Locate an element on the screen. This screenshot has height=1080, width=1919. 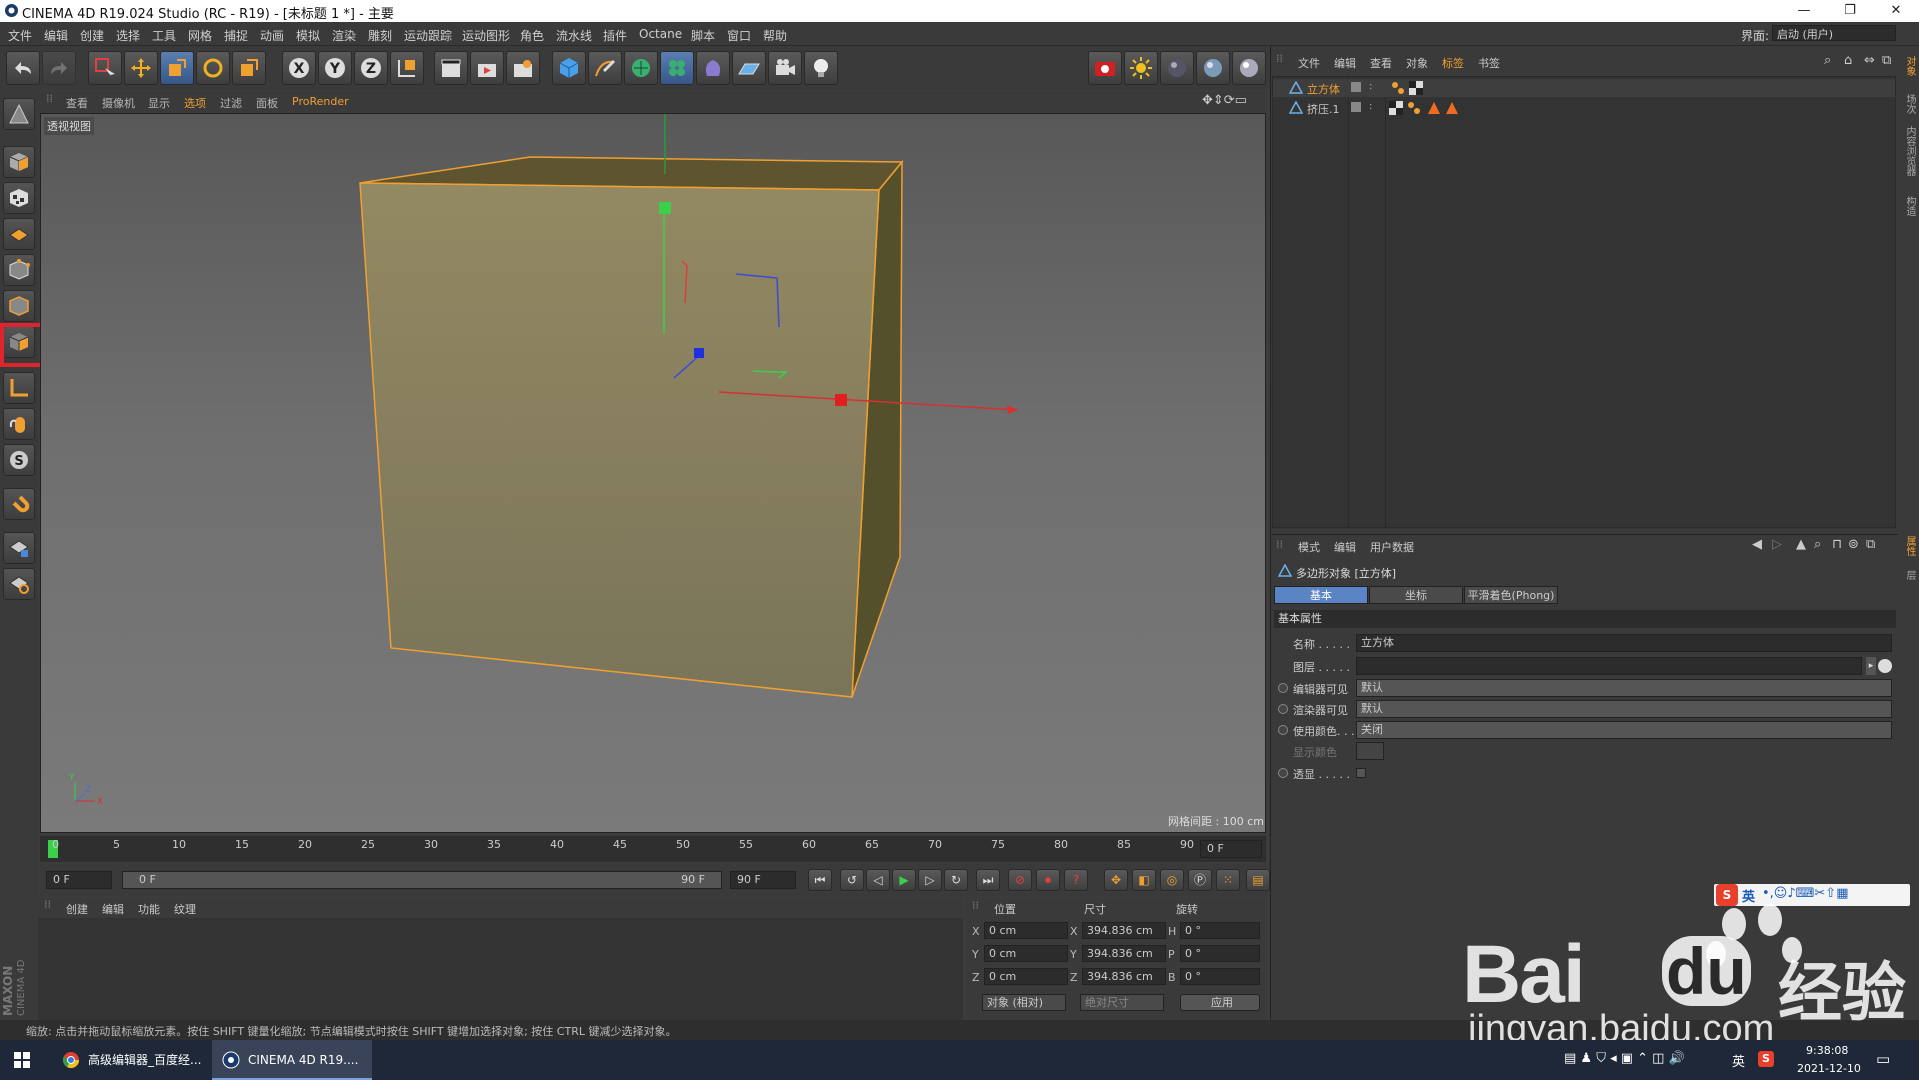
add-cube-button is located at coordinates (569, 68).